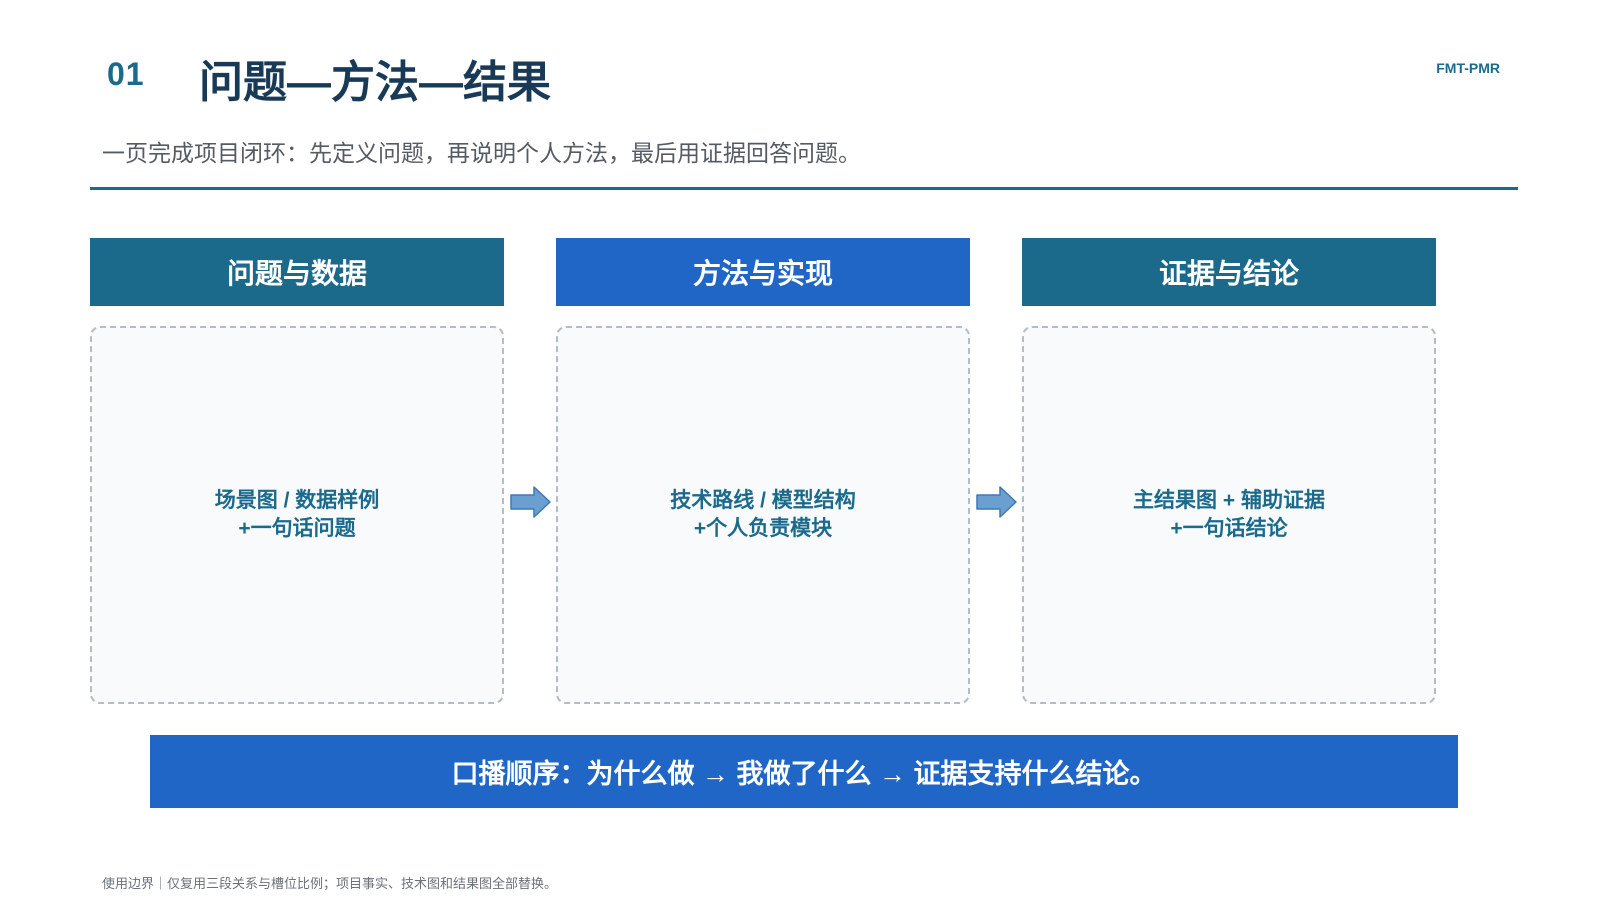 This screenshot has width=1600, height=900. I want to click on column-problem-data: 问题与数据 场景图 / 数据样例 +一句话问题, so click(297, 471).